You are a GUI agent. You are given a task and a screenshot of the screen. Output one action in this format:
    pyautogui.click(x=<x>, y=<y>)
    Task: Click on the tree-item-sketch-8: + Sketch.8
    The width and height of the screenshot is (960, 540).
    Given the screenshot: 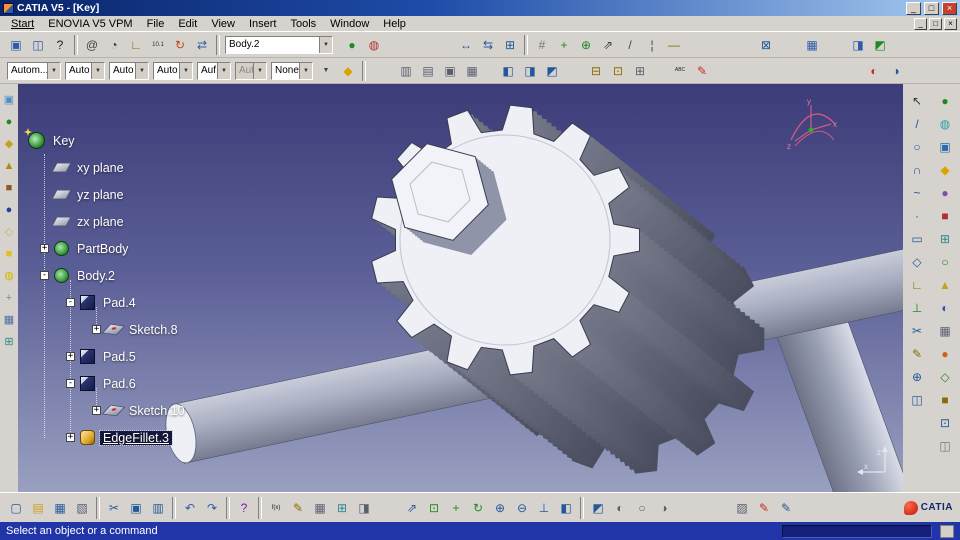 What is the action you would take?
    pyautogui.click(x=178, y=329)
    